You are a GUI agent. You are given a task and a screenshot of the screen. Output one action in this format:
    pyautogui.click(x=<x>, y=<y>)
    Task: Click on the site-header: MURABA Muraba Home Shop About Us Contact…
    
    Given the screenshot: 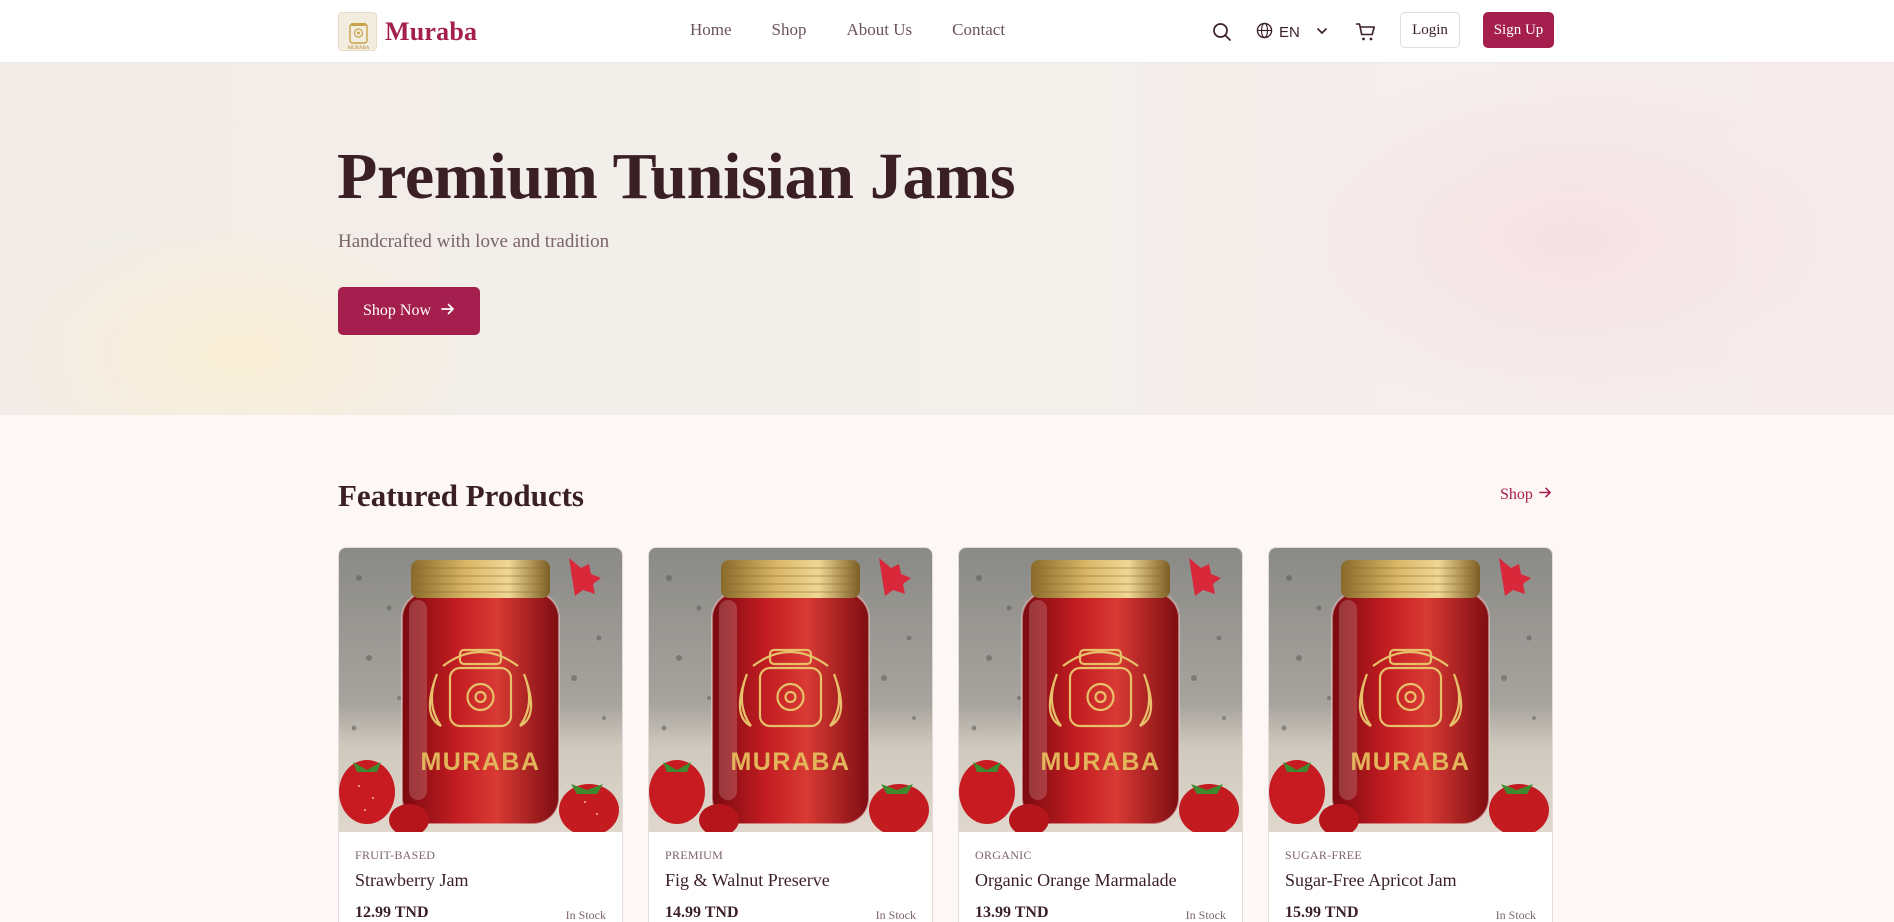 What is the action you would take?
    pyautogui.click(x=947, y=31)
    